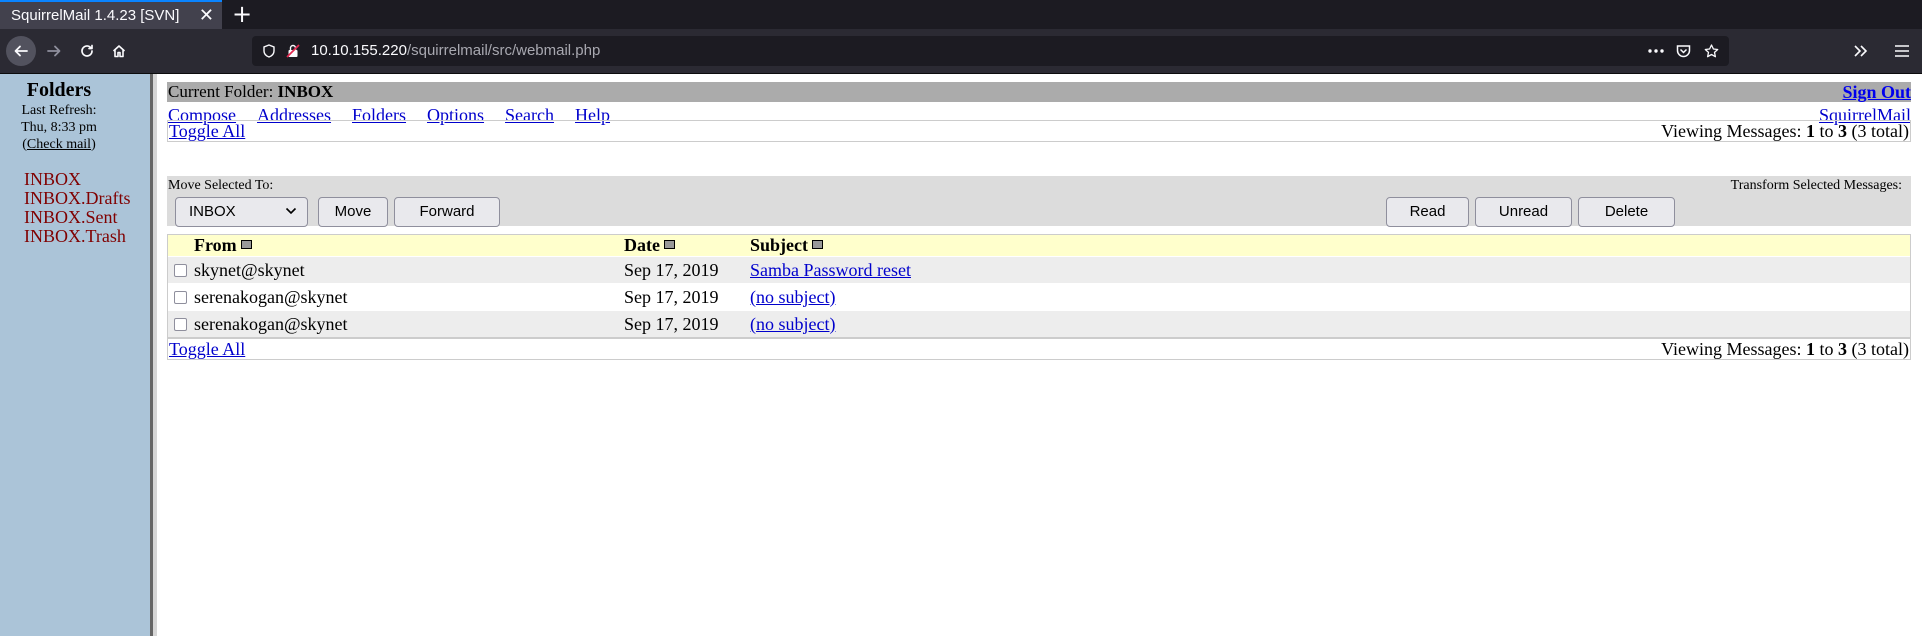  I want to click on unread-button: Unread, so click(1523, 212).